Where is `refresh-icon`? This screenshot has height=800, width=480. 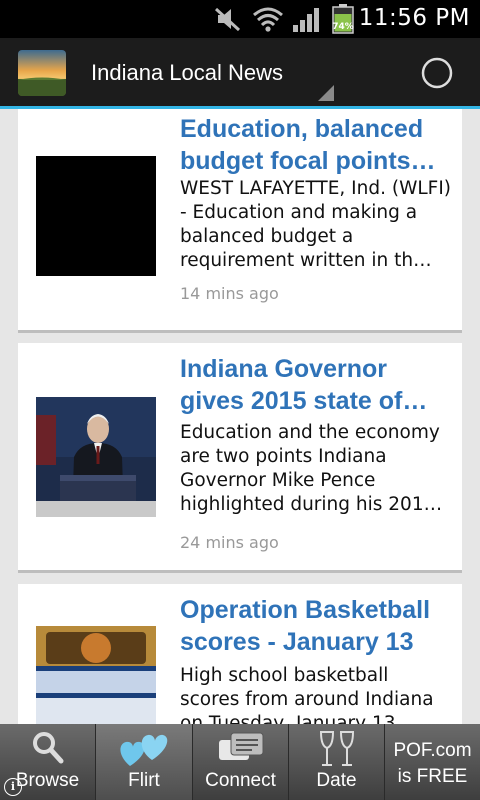 refresh-icon is located at coordinates (437, 73).